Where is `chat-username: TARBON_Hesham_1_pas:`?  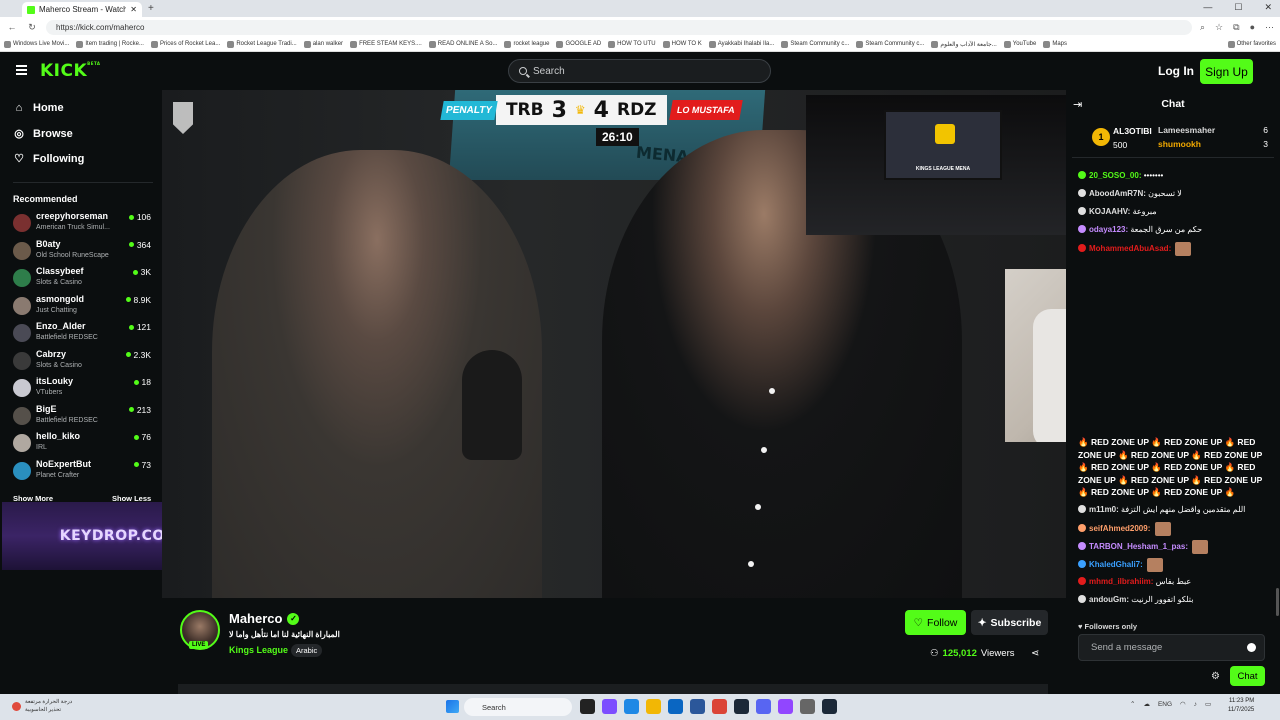
chat-username: TARBON_Hesham_1_pas: is located at coordinates (1138, 546).